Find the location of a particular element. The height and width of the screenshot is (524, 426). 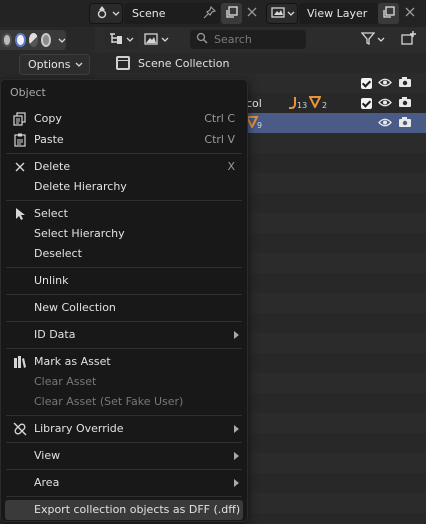

menu-title: Object is located at coordinates (28, 92).